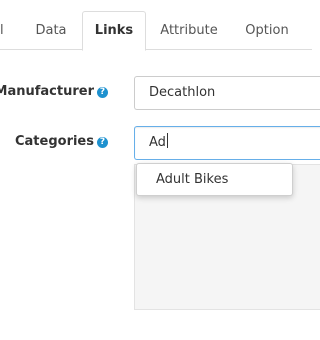 The image size is (320, 340). What do you see at coordinates (167, 140) in the screenshot?
I see `text-cursor` at bounding box center [167, 140].